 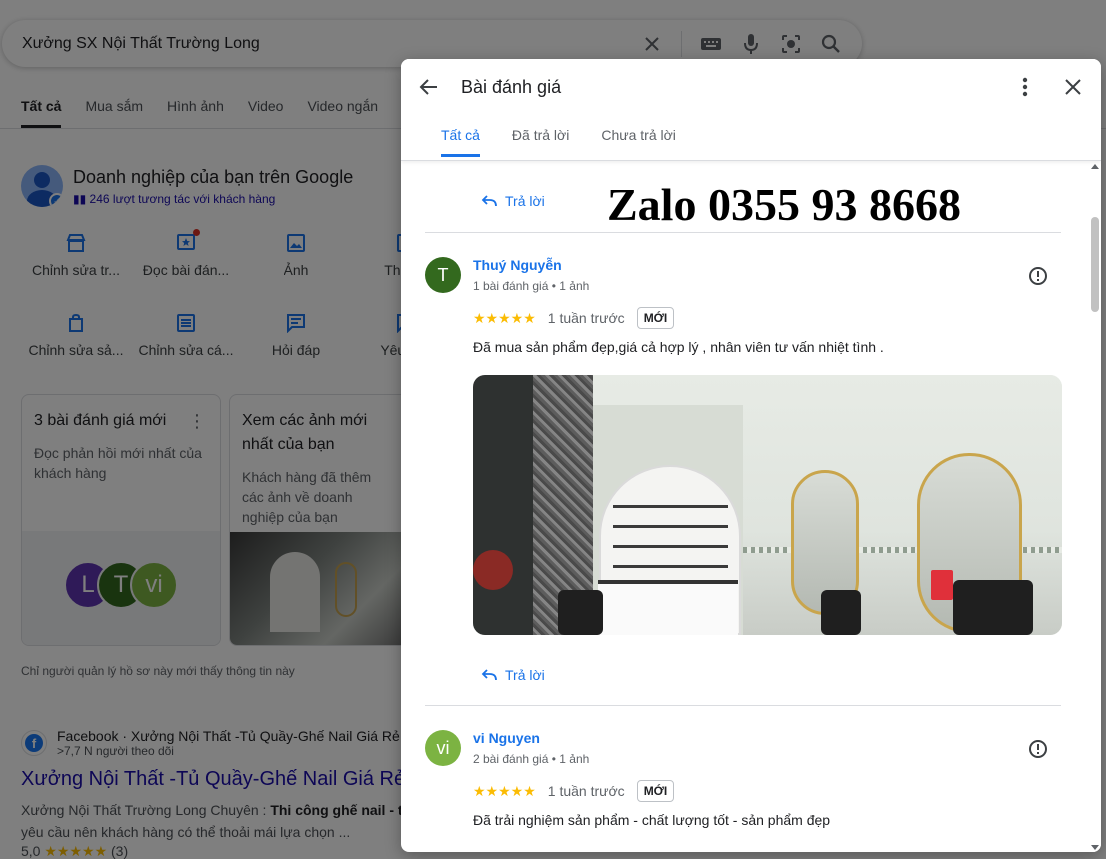 I want to click on reviewer-name: Thuý Nguyễn, so click(x=517, y=265).